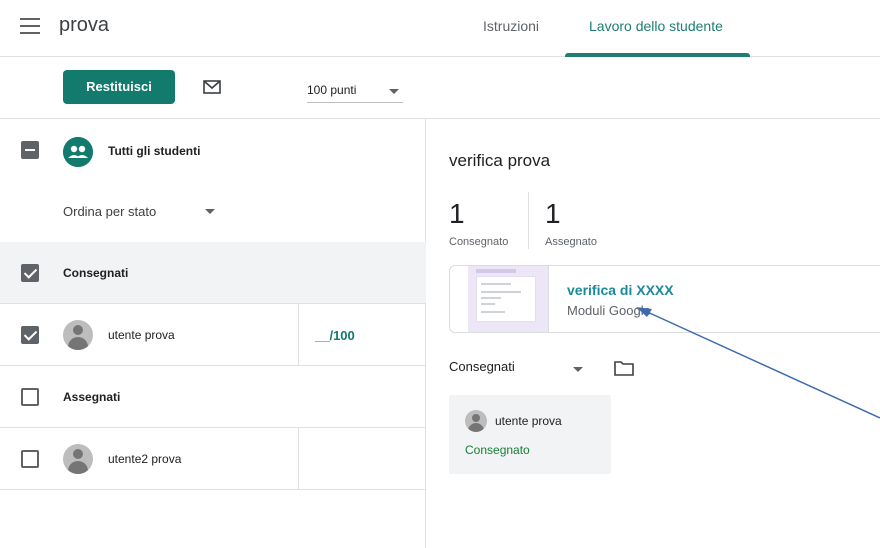 This screenshot has width=880, height=548. I want to click on group-header-consegnati: Consegnati, so click(213, 273).